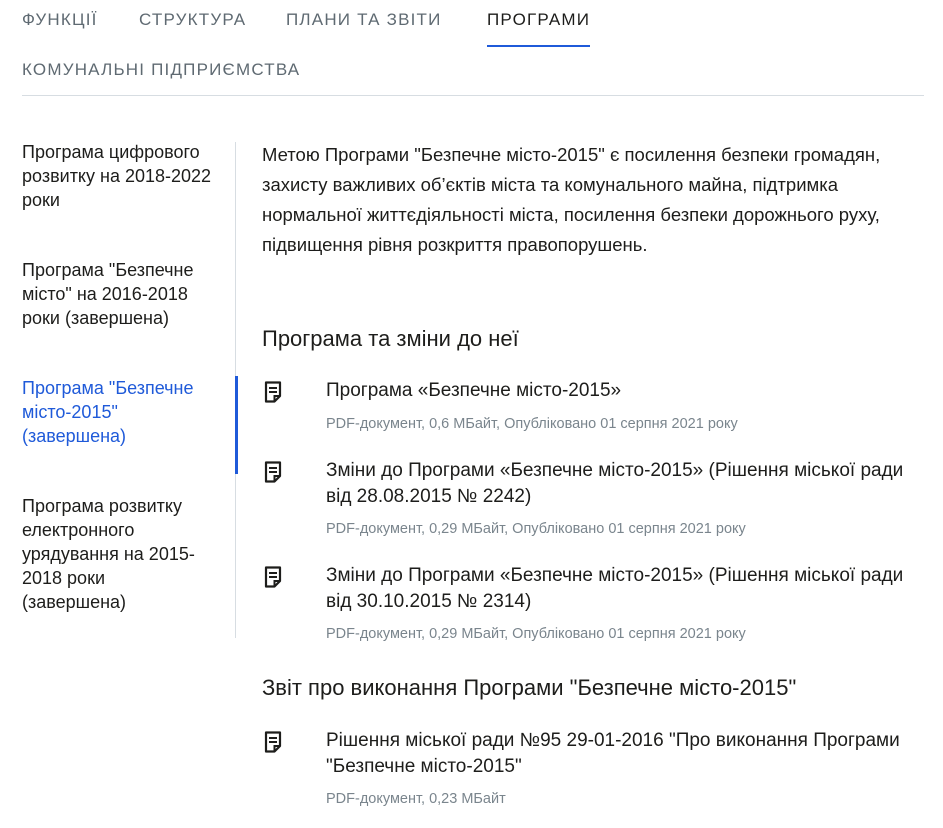 Image resolution: width=943 pixels, height=828 pixels. What do you see at coordinates (192, 20) in the screenshot?
I see `tab-structure: СТРУКТУРА` at bounding box center [192, 20].